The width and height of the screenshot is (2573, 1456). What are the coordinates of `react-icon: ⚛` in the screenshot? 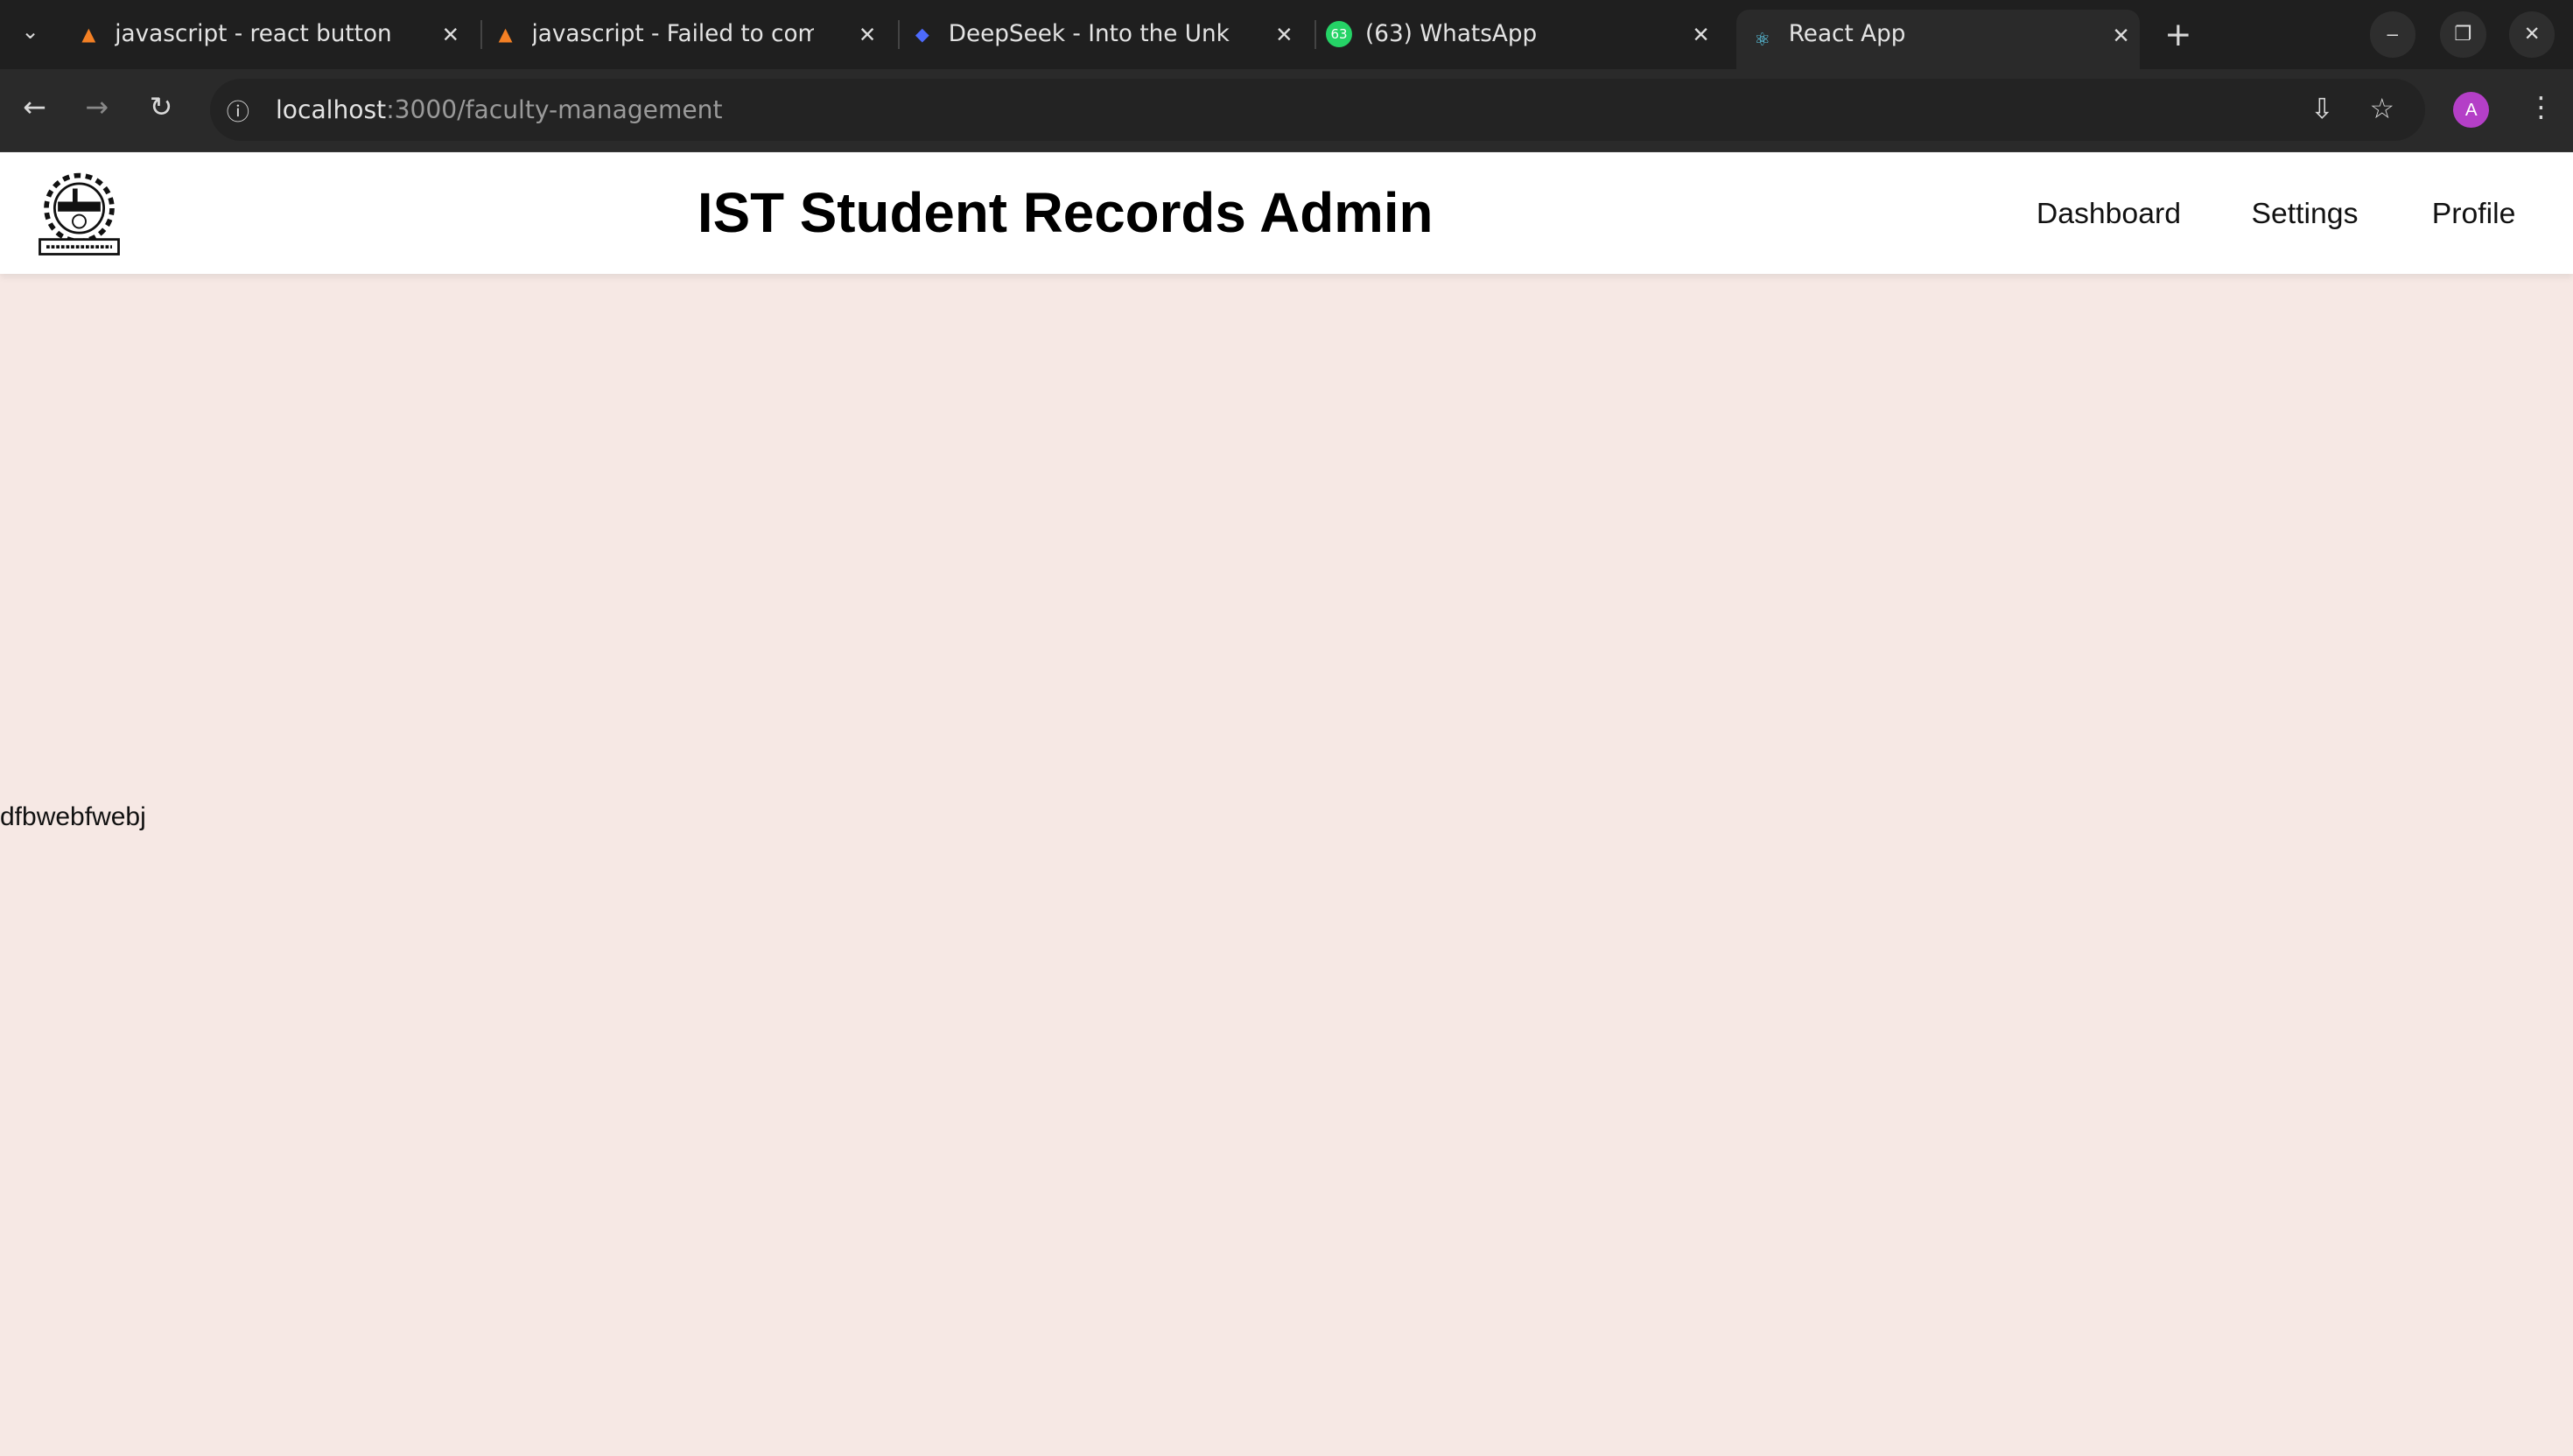 It's located at (1762, 39).